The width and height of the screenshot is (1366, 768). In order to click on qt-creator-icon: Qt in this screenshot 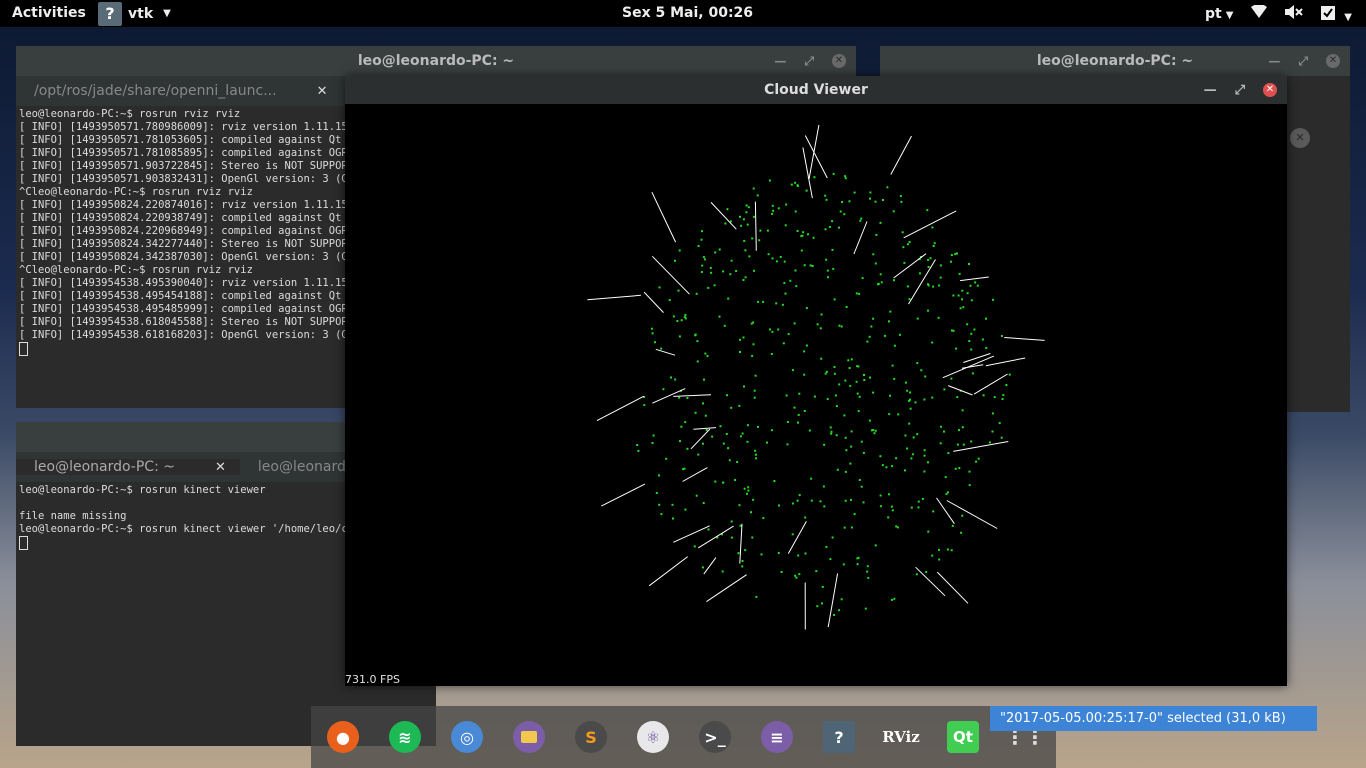, I will do `click(963, 737)`.